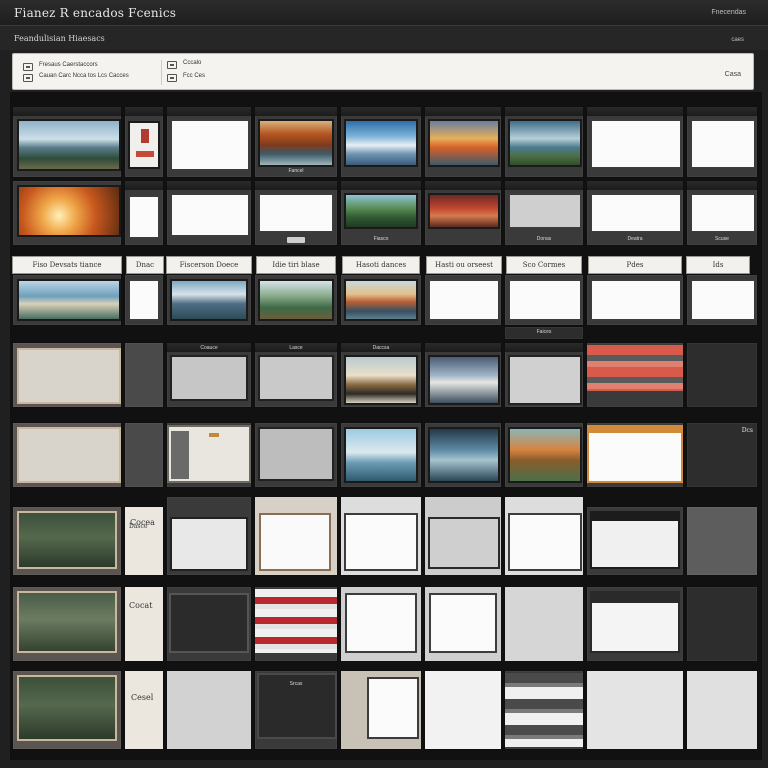 The height and width of the screenshot is (768, 768). What do you see at coordinates (635, 213) in the screenshot?
I see `thumbnail-tile: Deatra` at bounding box center [635, 213].